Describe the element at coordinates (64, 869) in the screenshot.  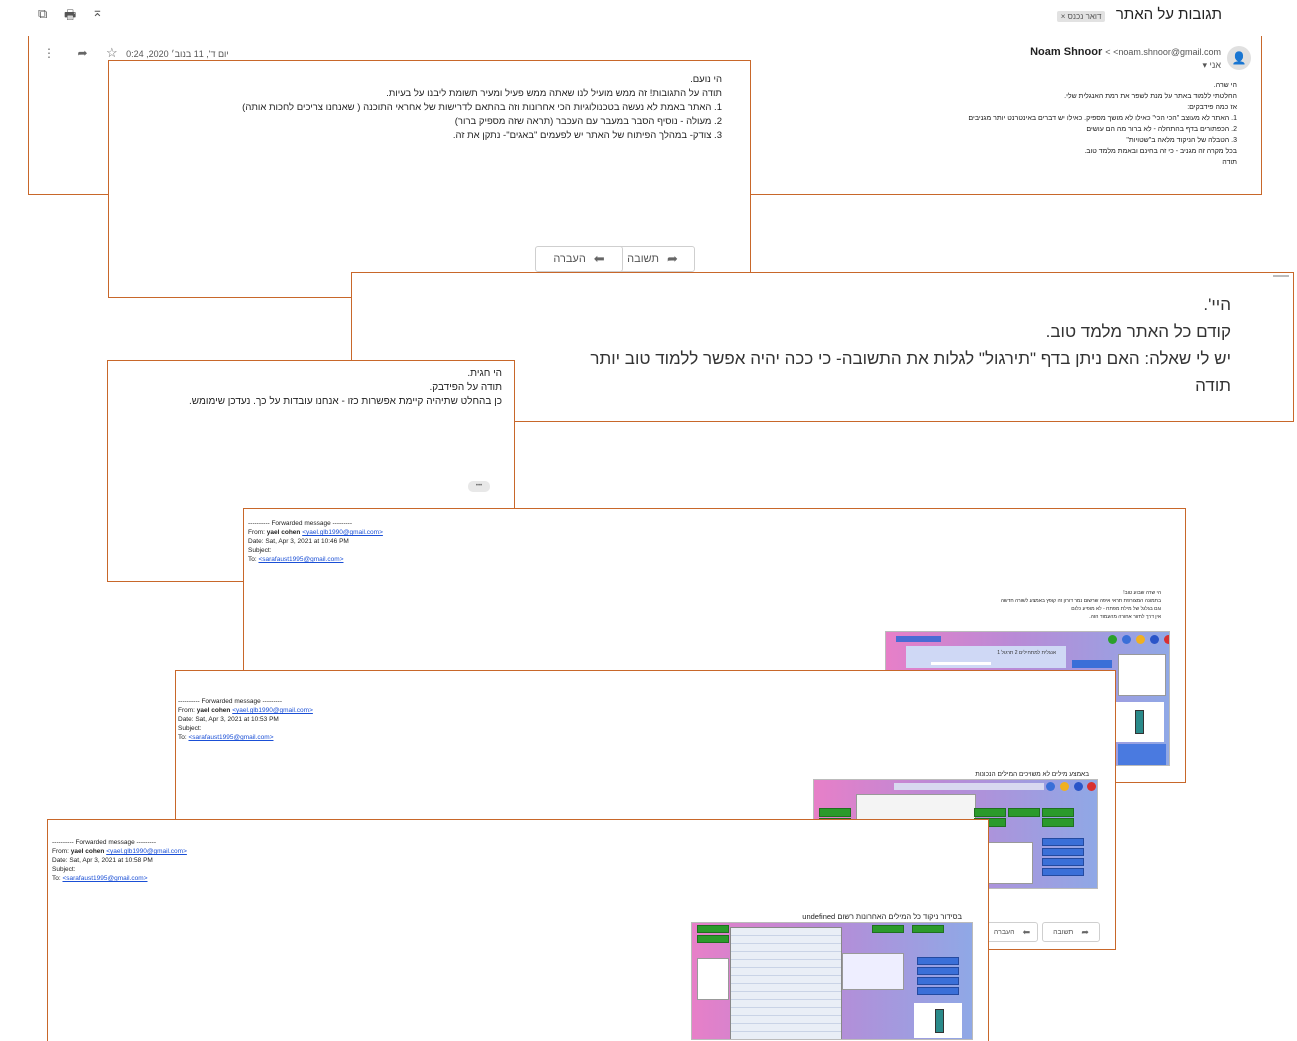
I see `forward-subject: Subject:` at that location.